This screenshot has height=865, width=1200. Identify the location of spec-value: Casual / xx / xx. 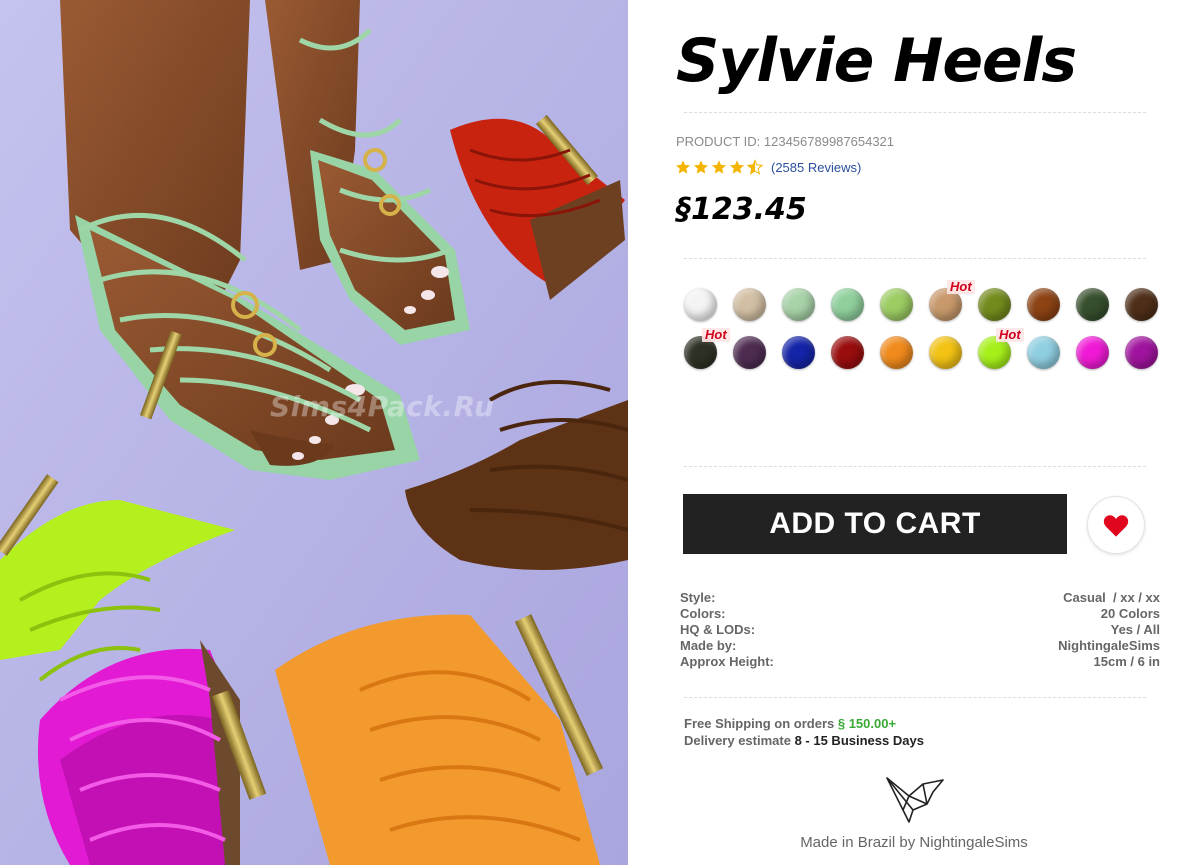
(1111, 597).